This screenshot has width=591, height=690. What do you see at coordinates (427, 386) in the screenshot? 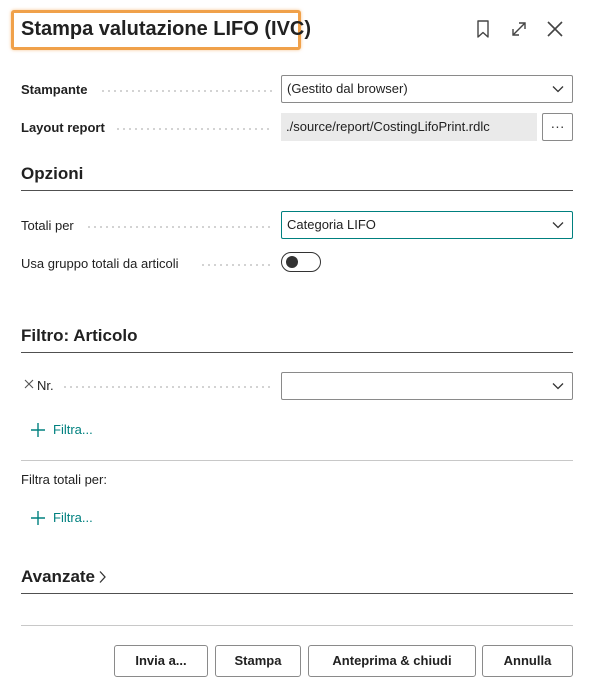
I see `item-no-filter-select` at bounding box center [427, 386].